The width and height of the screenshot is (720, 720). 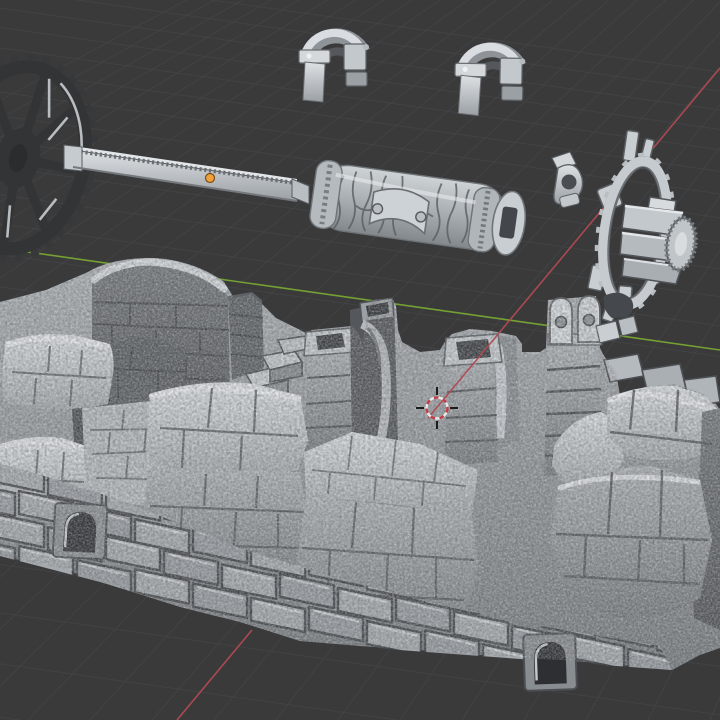 I want to click on log-strap-bolt-right, so click(x=421, y=217).